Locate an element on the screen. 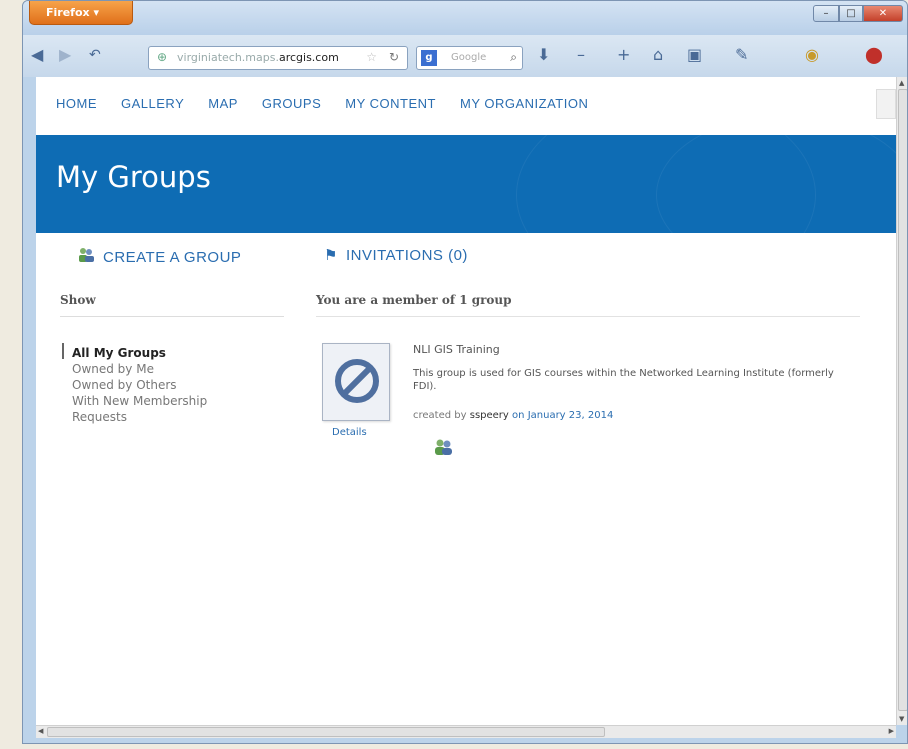 The image size is (908, 749). group-title: NLI GIS Training is located at coordinates (456, 349).